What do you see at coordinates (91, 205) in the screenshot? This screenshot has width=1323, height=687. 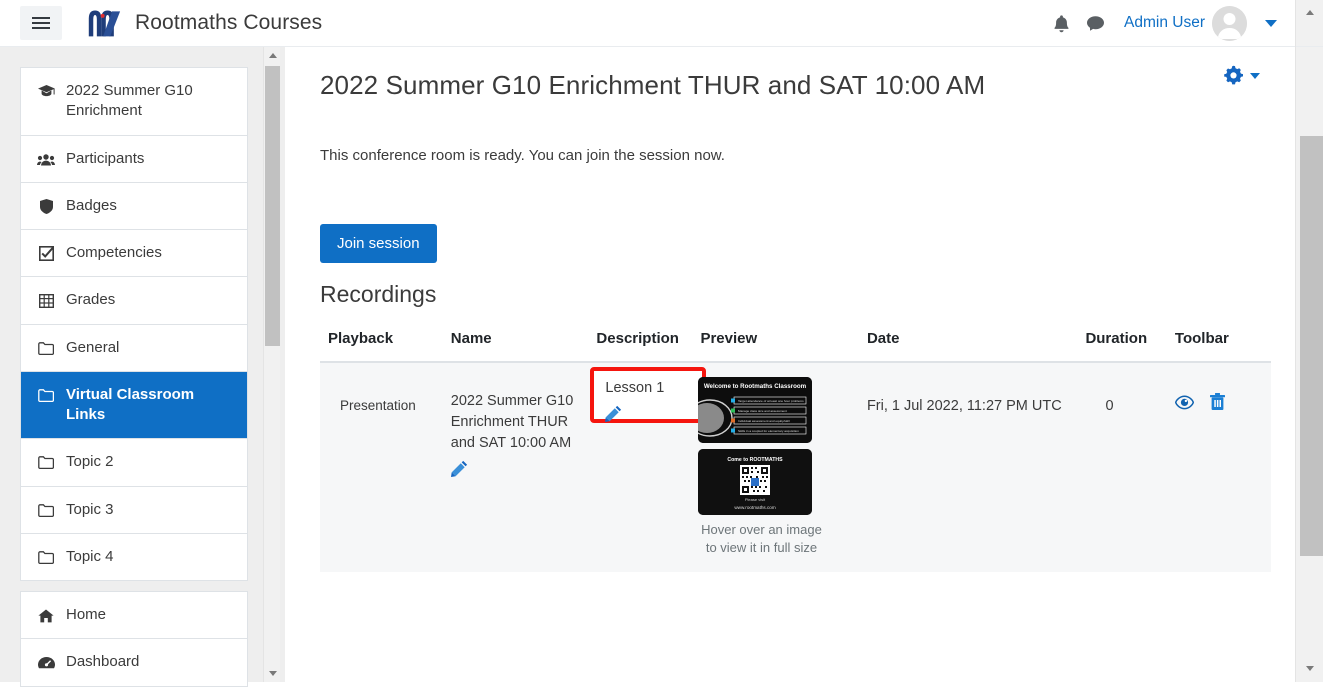 I see `sidebar-item-label: Badges` at bounding box center [91, 205].